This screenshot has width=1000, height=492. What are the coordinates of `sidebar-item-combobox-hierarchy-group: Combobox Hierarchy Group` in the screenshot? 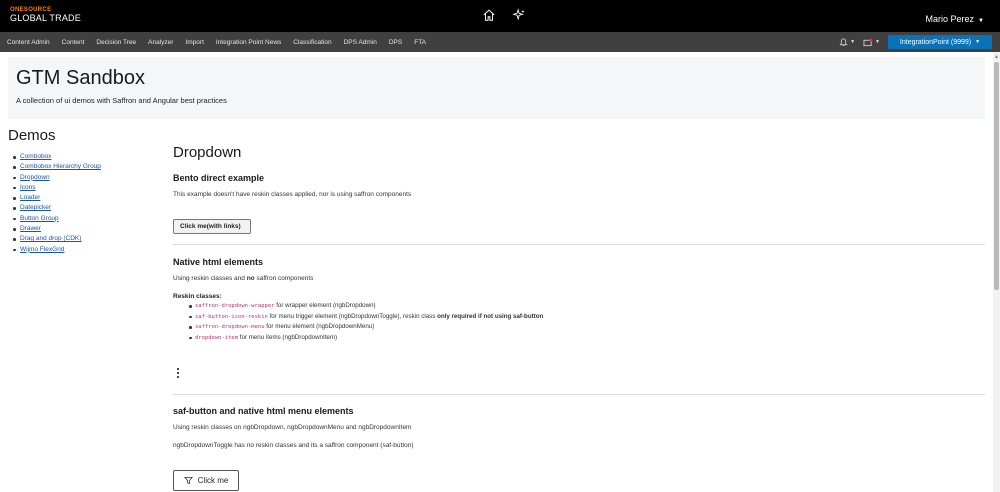 It's located at (90, 167).